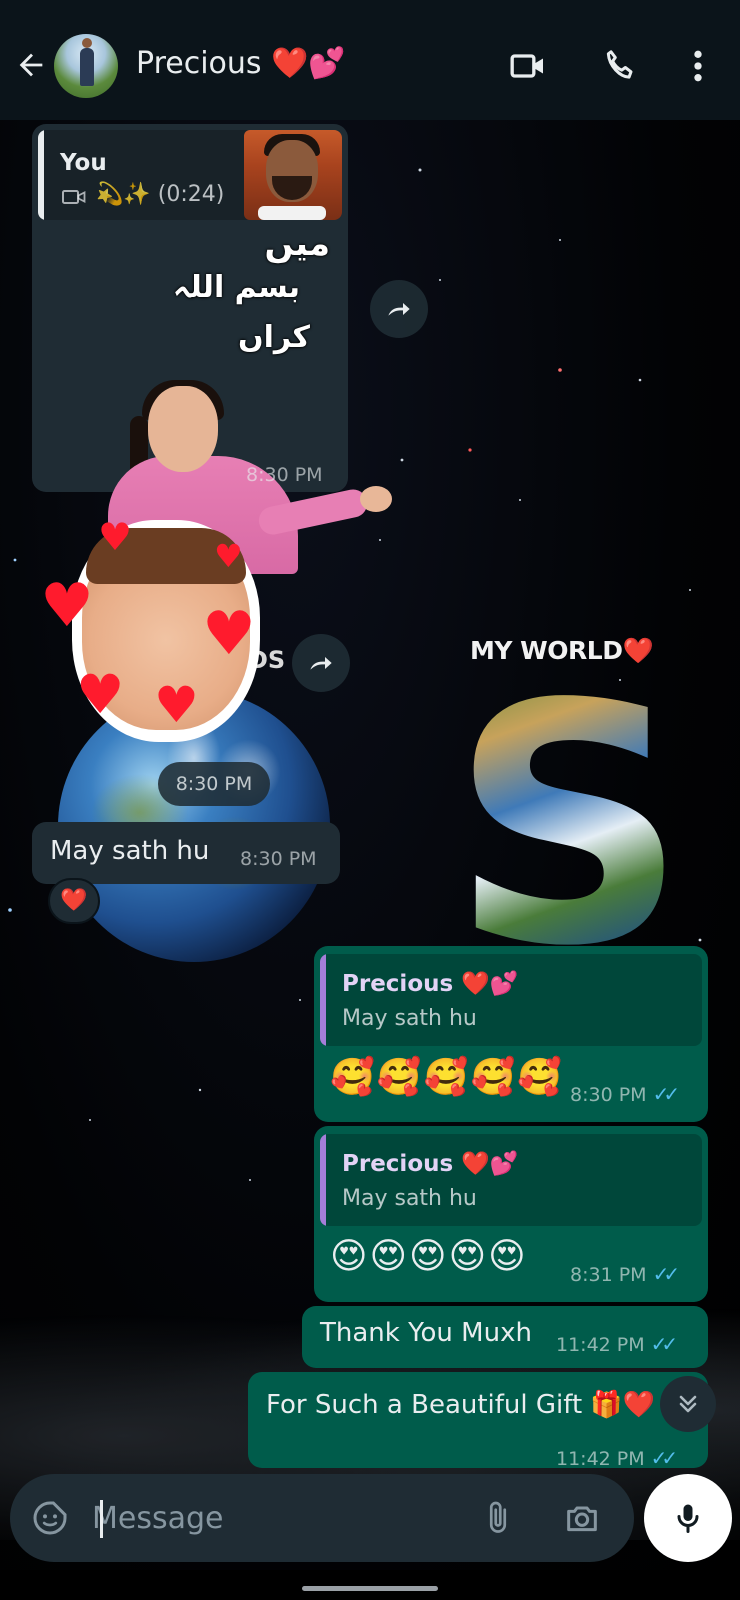 This screenshot has height=1600, width=740. I want to click on quote-author: You, so click(83, 163).